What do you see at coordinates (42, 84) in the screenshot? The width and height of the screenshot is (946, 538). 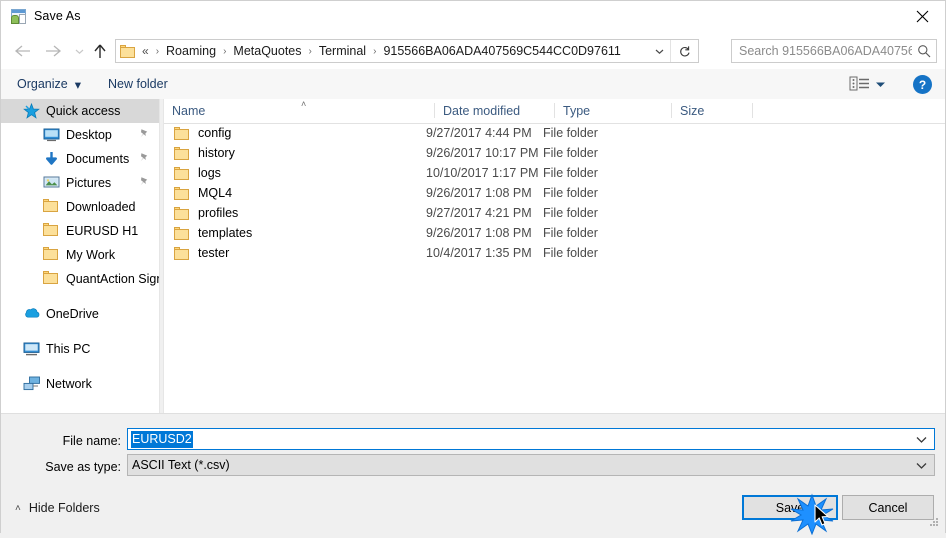 I see `organize-label: Organize` at bounding box center [42, 84].